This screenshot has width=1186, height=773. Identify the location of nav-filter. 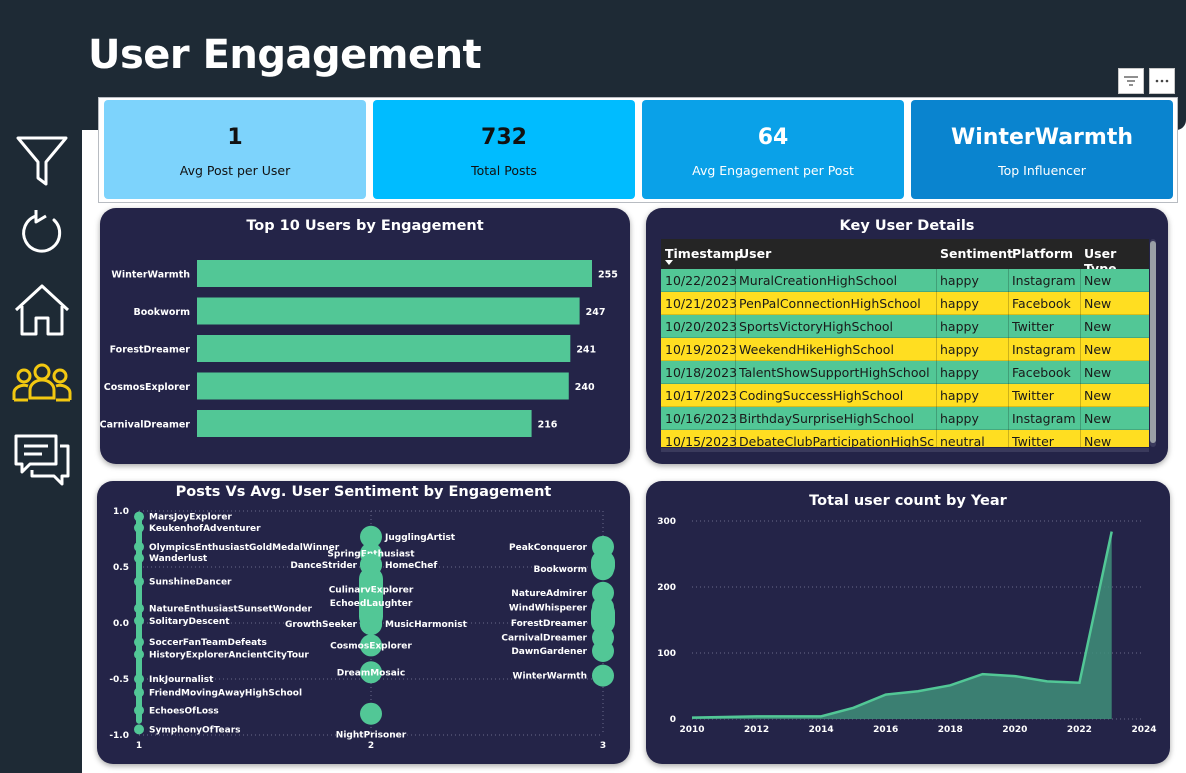
(42, 160).